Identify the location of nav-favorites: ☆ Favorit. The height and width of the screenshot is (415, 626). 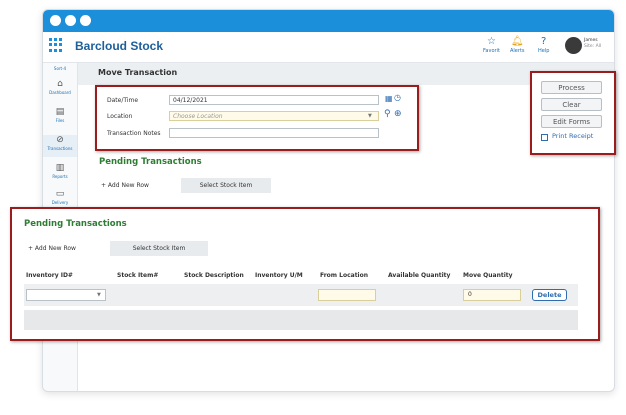
(491, 44).